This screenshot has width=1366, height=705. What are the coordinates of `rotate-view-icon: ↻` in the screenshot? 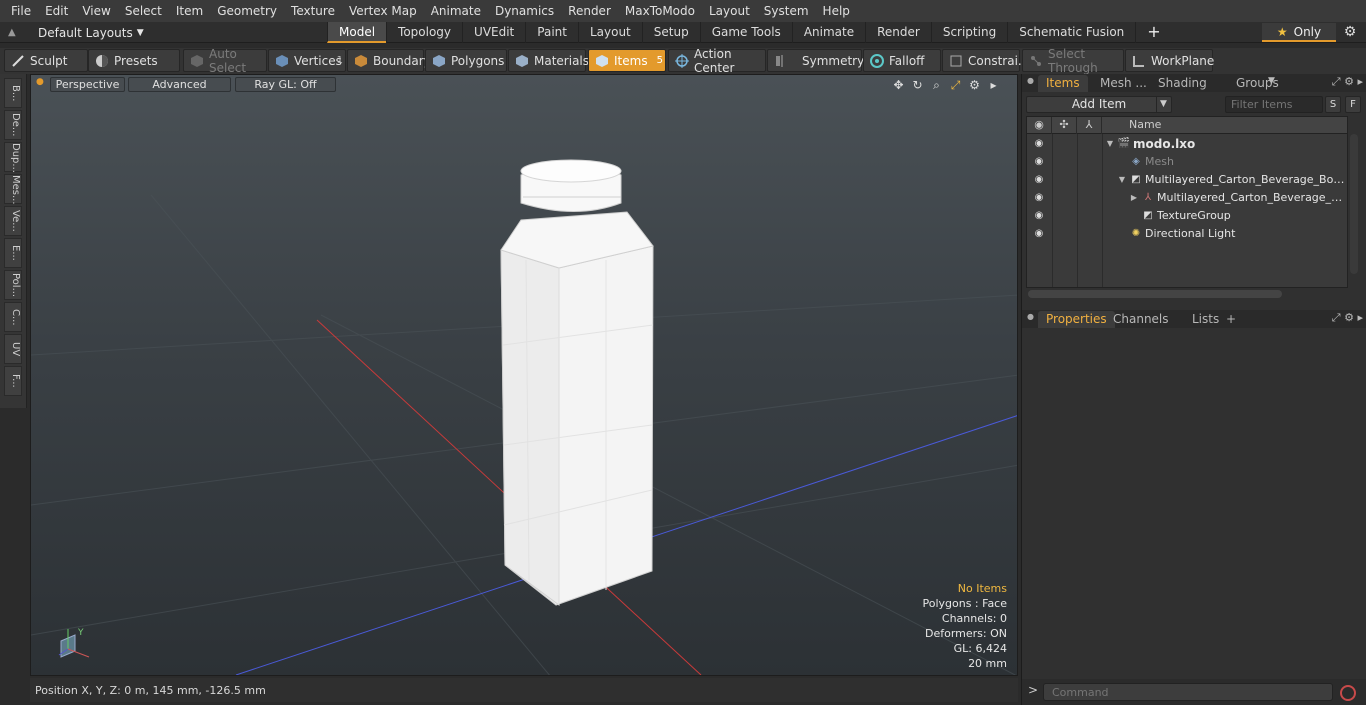 It's located at (917, 85).